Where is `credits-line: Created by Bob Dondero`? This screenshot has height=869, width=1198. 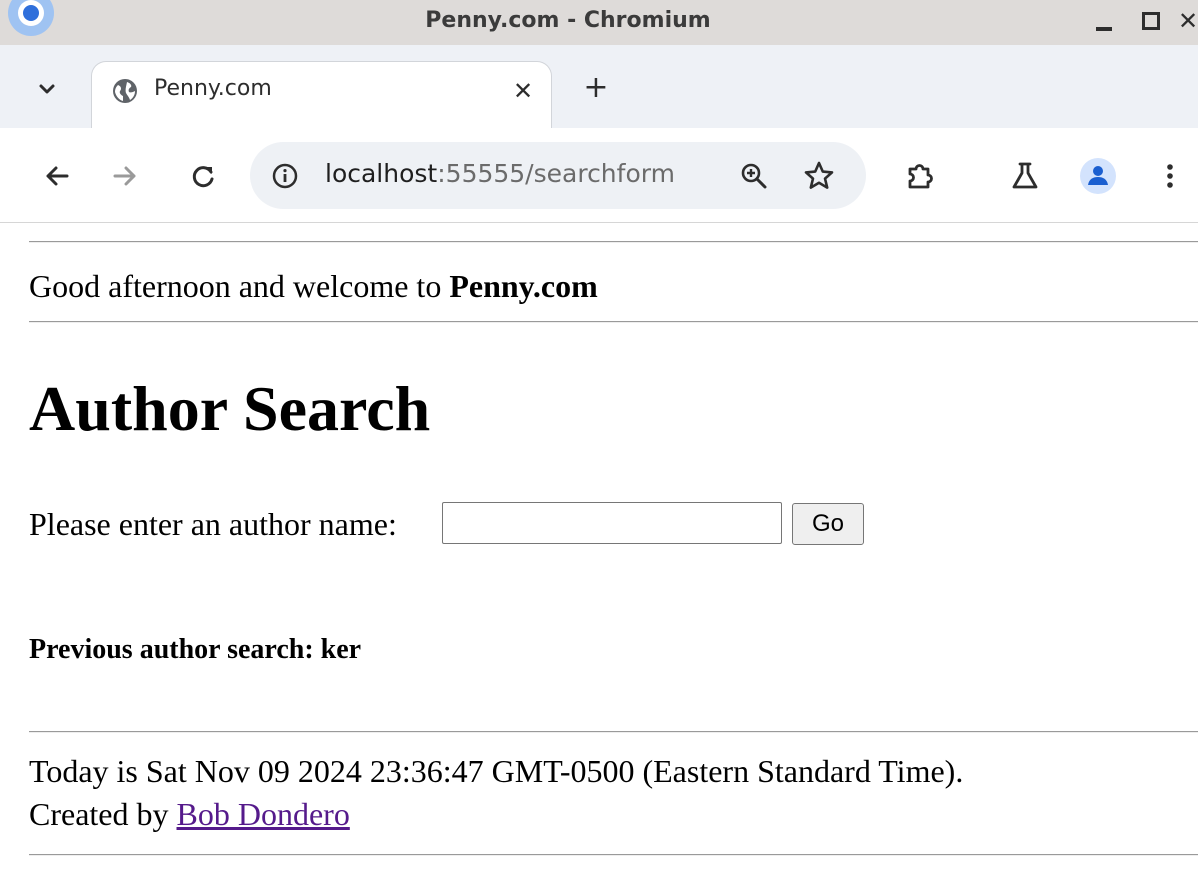
credits-line: Created by Bob Dondero is located at coordinates (189, 814).